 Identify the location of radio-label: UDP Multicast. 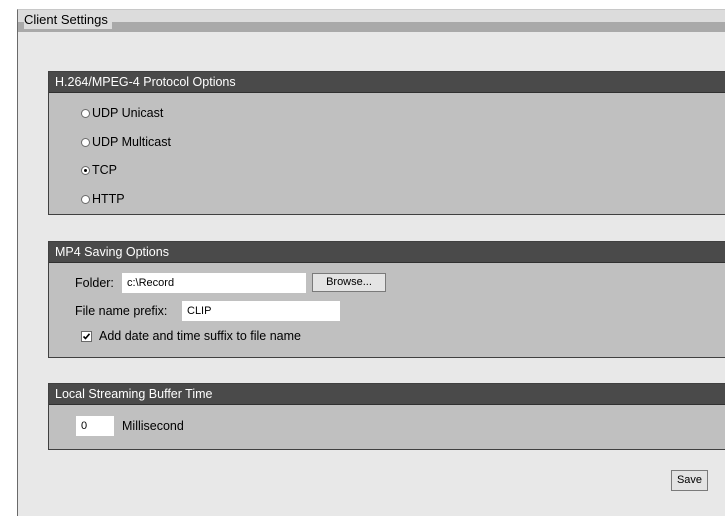
(131, 142).